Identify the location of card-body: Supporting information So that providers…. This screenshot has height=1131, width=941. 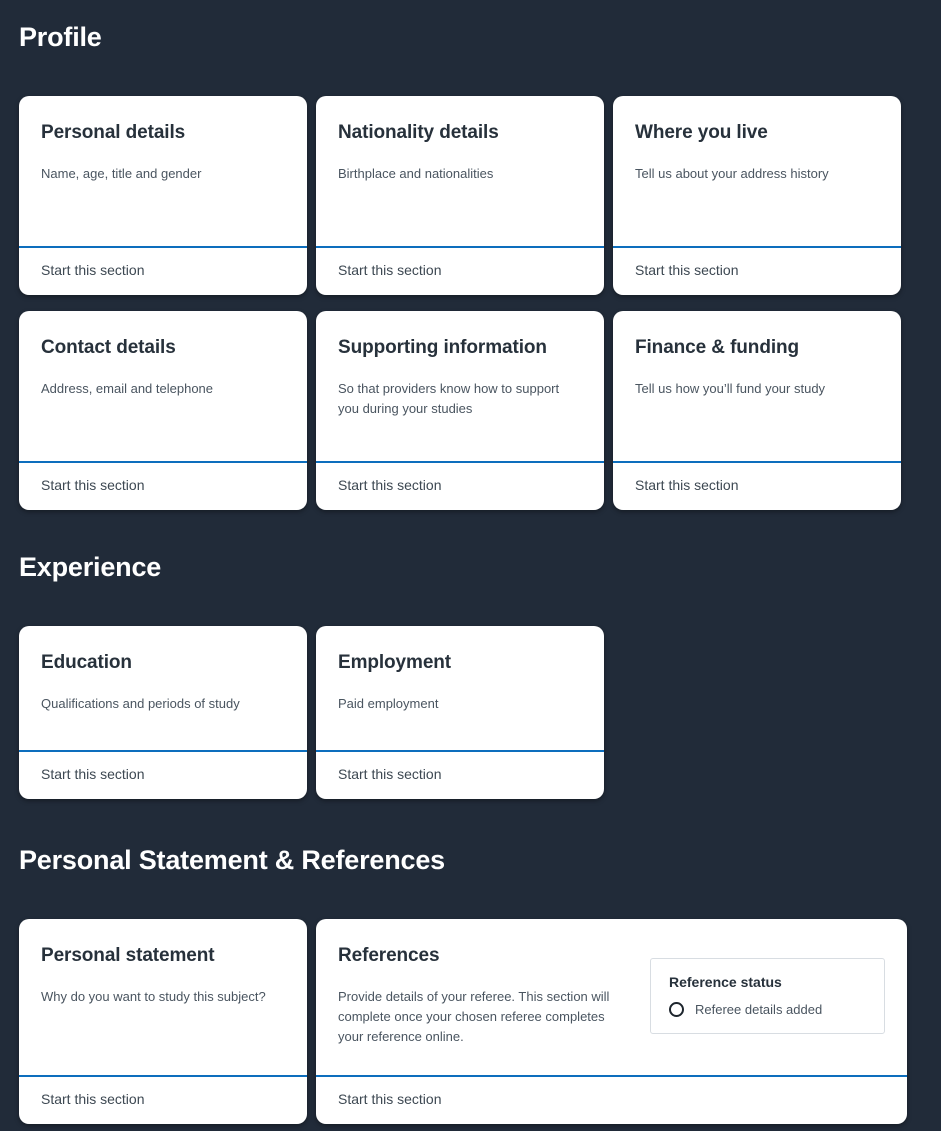
(460, 386).